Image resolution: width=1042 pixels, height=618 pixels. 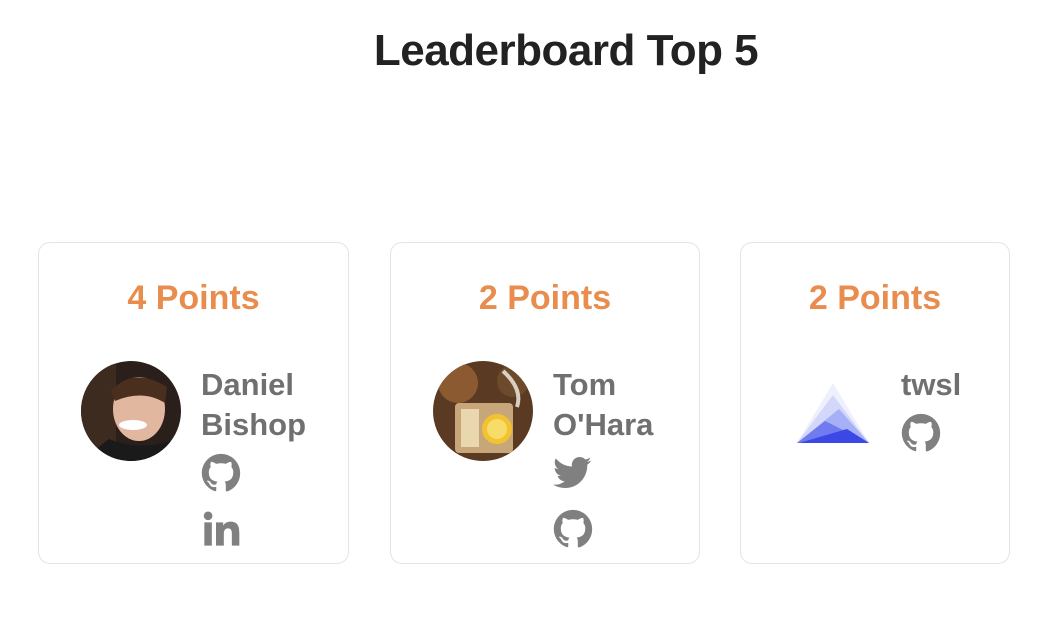 I want to click on page-title: Leaderboard Top 5, so click(x=566, y=50).